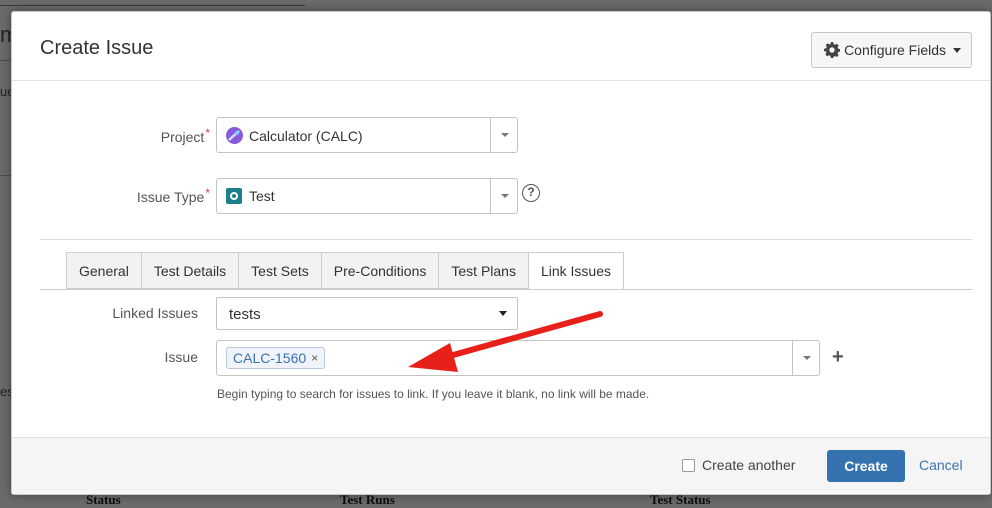 The image size is (992, 508). Describe the element at coordinates (941, 465) in the screenshot. I see `cancel-link: Cancel` at that location.